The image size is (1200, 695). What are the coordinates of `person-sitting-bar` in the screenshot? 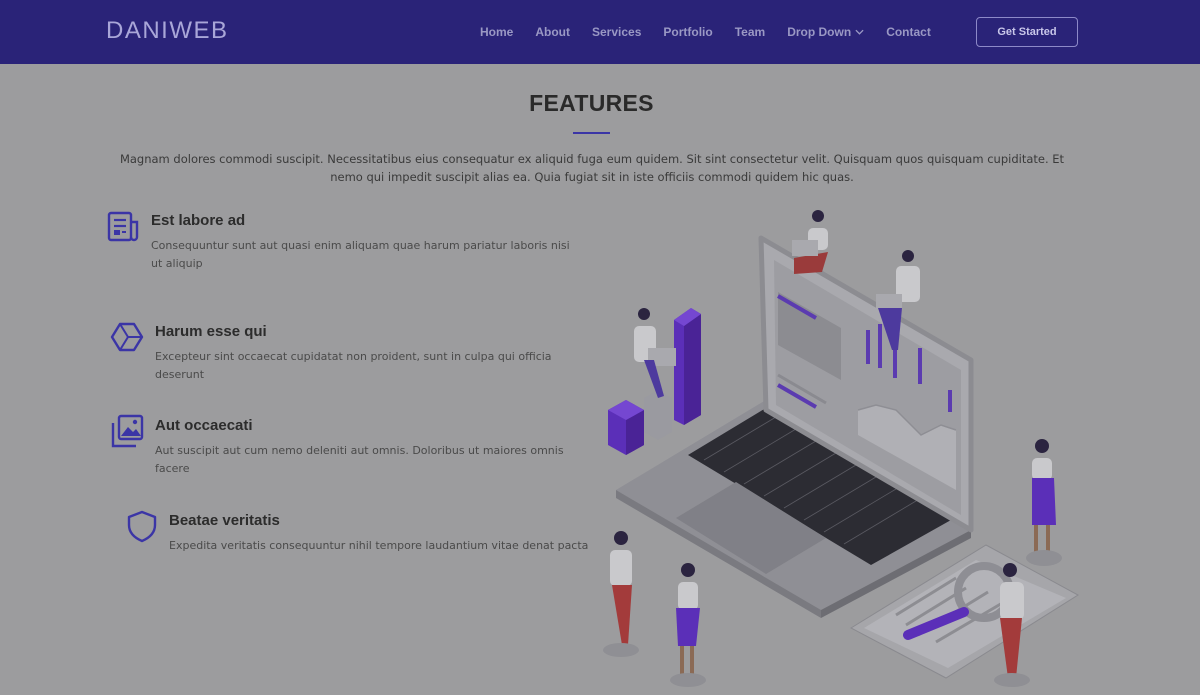 It's located at (655, 353).